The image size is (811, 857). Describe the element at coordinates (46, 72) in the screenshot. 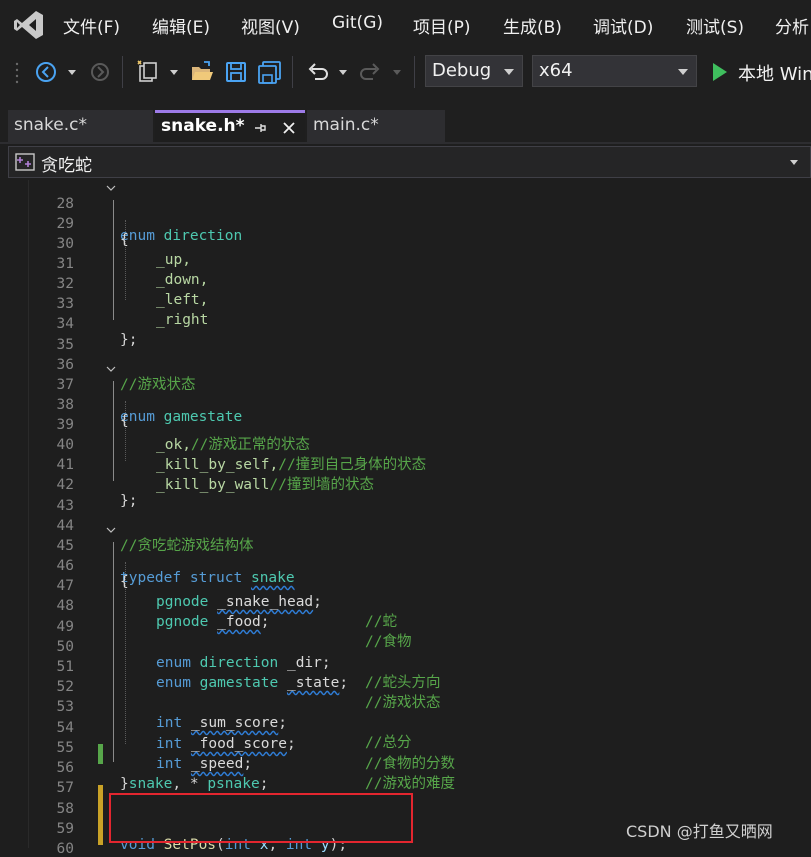

I see `navigate-back-icon` at that location.